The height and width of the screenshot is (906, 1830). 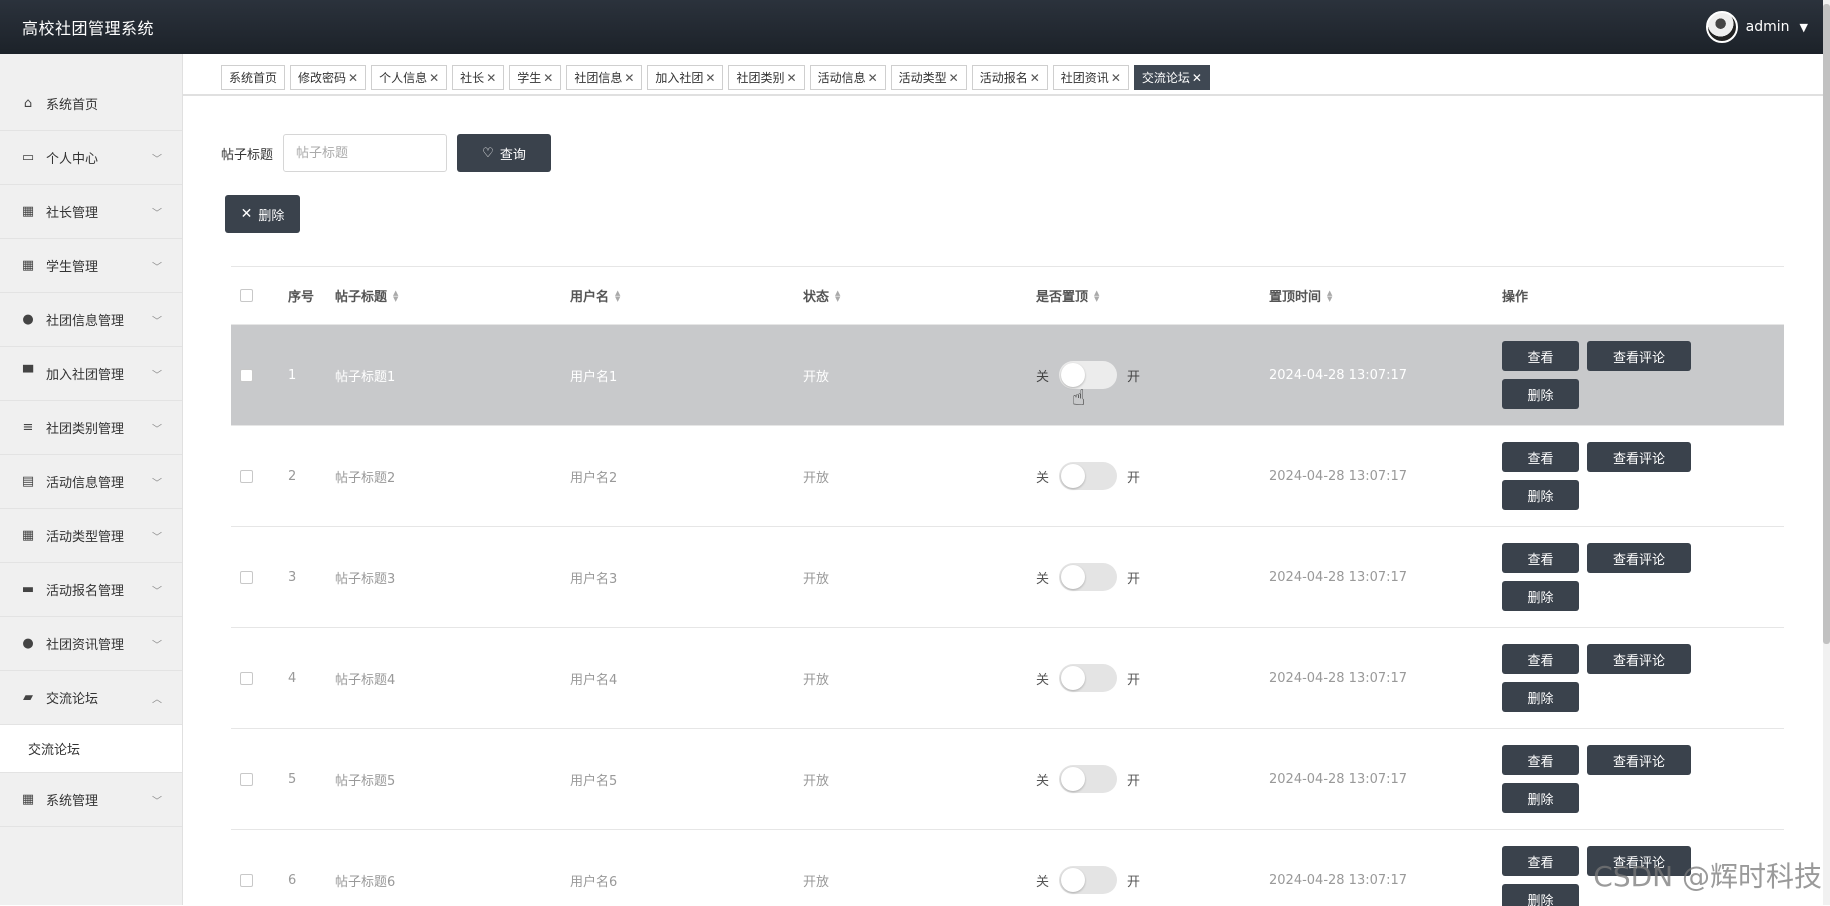 I want to click on tab: 活动类型✕, so click(x=929, y=77).